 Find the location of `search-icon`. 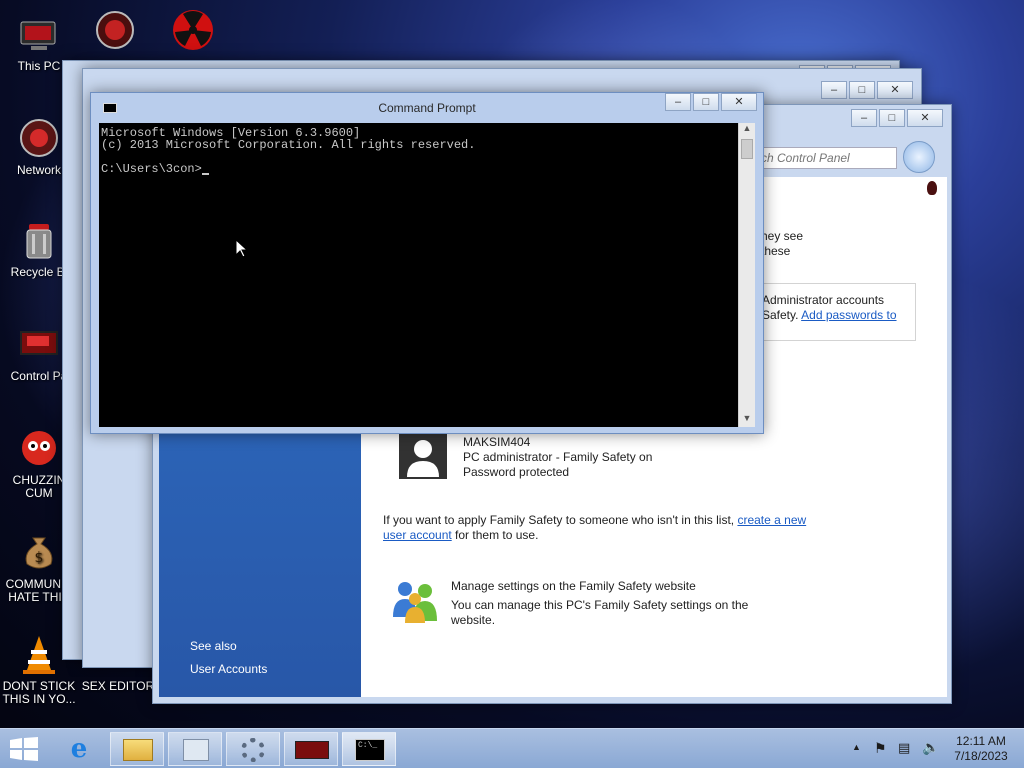

search-icon is located at coordinates (919, 157).